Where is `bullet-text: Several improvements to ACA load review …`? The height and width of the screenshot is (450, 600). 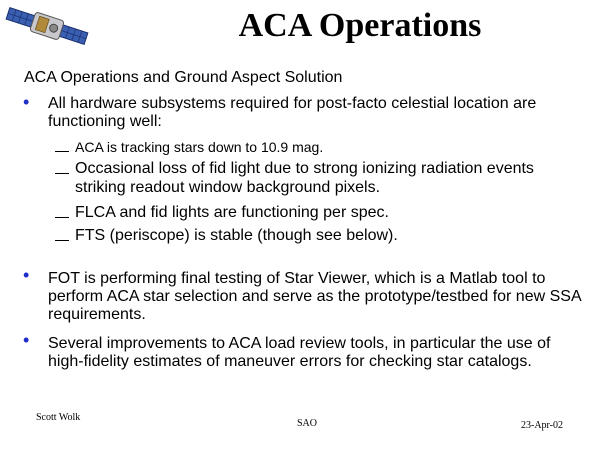 bullet-text: Several improvements to ACA load review … is located at coordinates (299, 352).